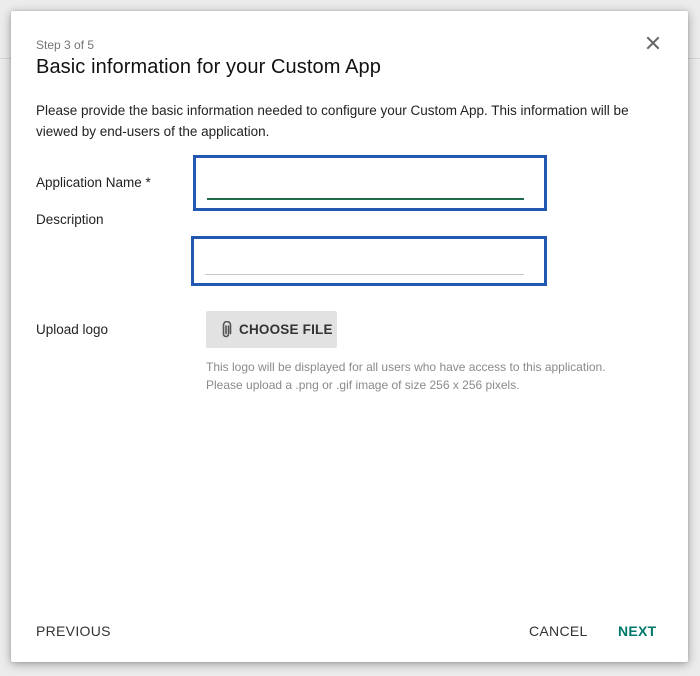 The height and width of the screenshot is (676, 700). Describe the element at coordinates (365, 186) in the screenshot. I see `app-name-input` at that location.